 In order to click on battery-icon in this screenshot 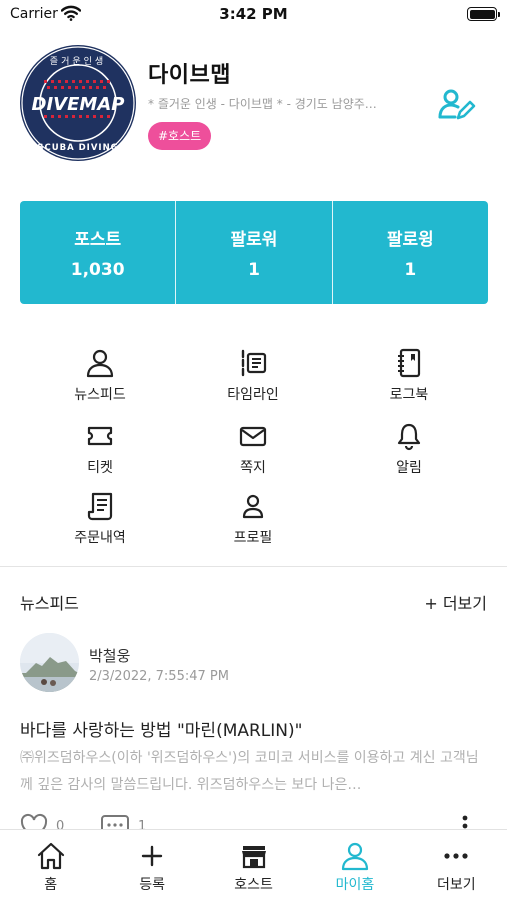, I will do `click(483, 14)`.